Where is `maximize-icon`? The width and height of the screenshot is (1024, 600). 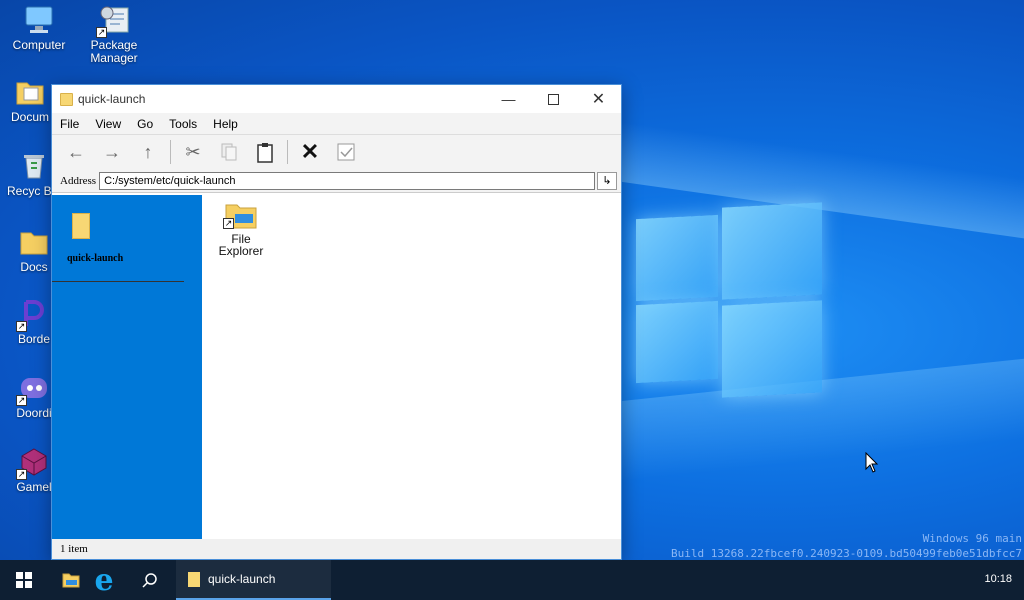
maximize-icon is located at coordinates (553, 99).